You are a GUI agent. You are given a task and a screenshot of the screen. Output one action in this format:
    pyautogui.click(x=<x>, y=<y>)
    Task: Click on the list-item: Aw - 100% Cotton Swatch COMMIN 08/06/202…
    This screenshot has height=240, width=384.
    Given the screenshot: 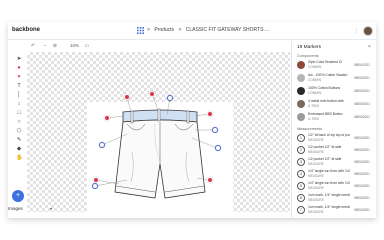 What is the action you would take?
    pyautogui.click(x=336, y=79)
    